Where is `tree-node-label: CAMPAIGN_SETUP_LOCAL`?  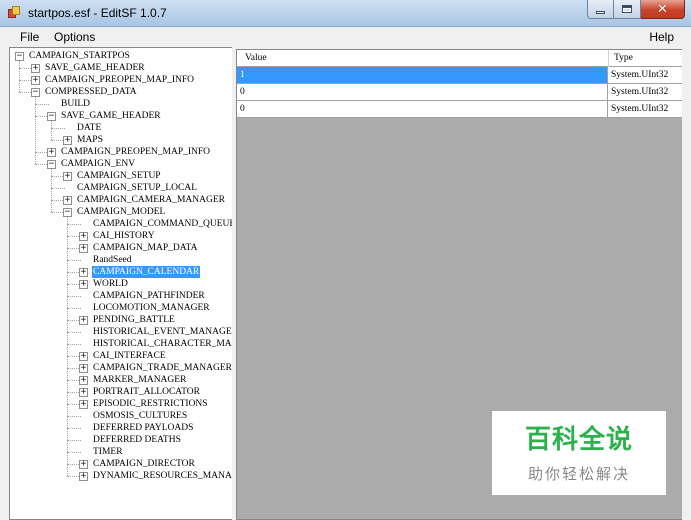
tree-node-label: CAMPAIGN_SETUP_LOCAL is located at coordinates (137, 188).